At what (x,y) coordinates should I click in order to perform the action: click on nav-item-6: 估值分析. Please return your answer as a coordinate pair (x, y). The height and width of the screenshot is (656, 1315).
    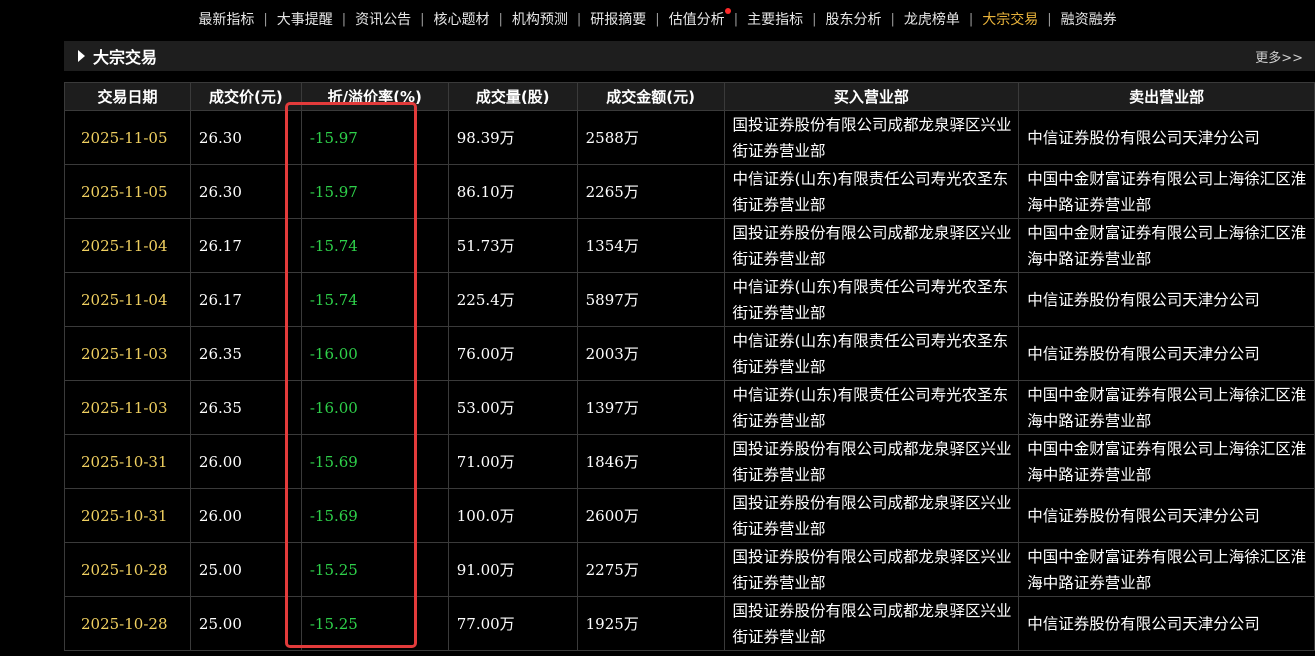
    Looking at the image, I should click on (697, 18).